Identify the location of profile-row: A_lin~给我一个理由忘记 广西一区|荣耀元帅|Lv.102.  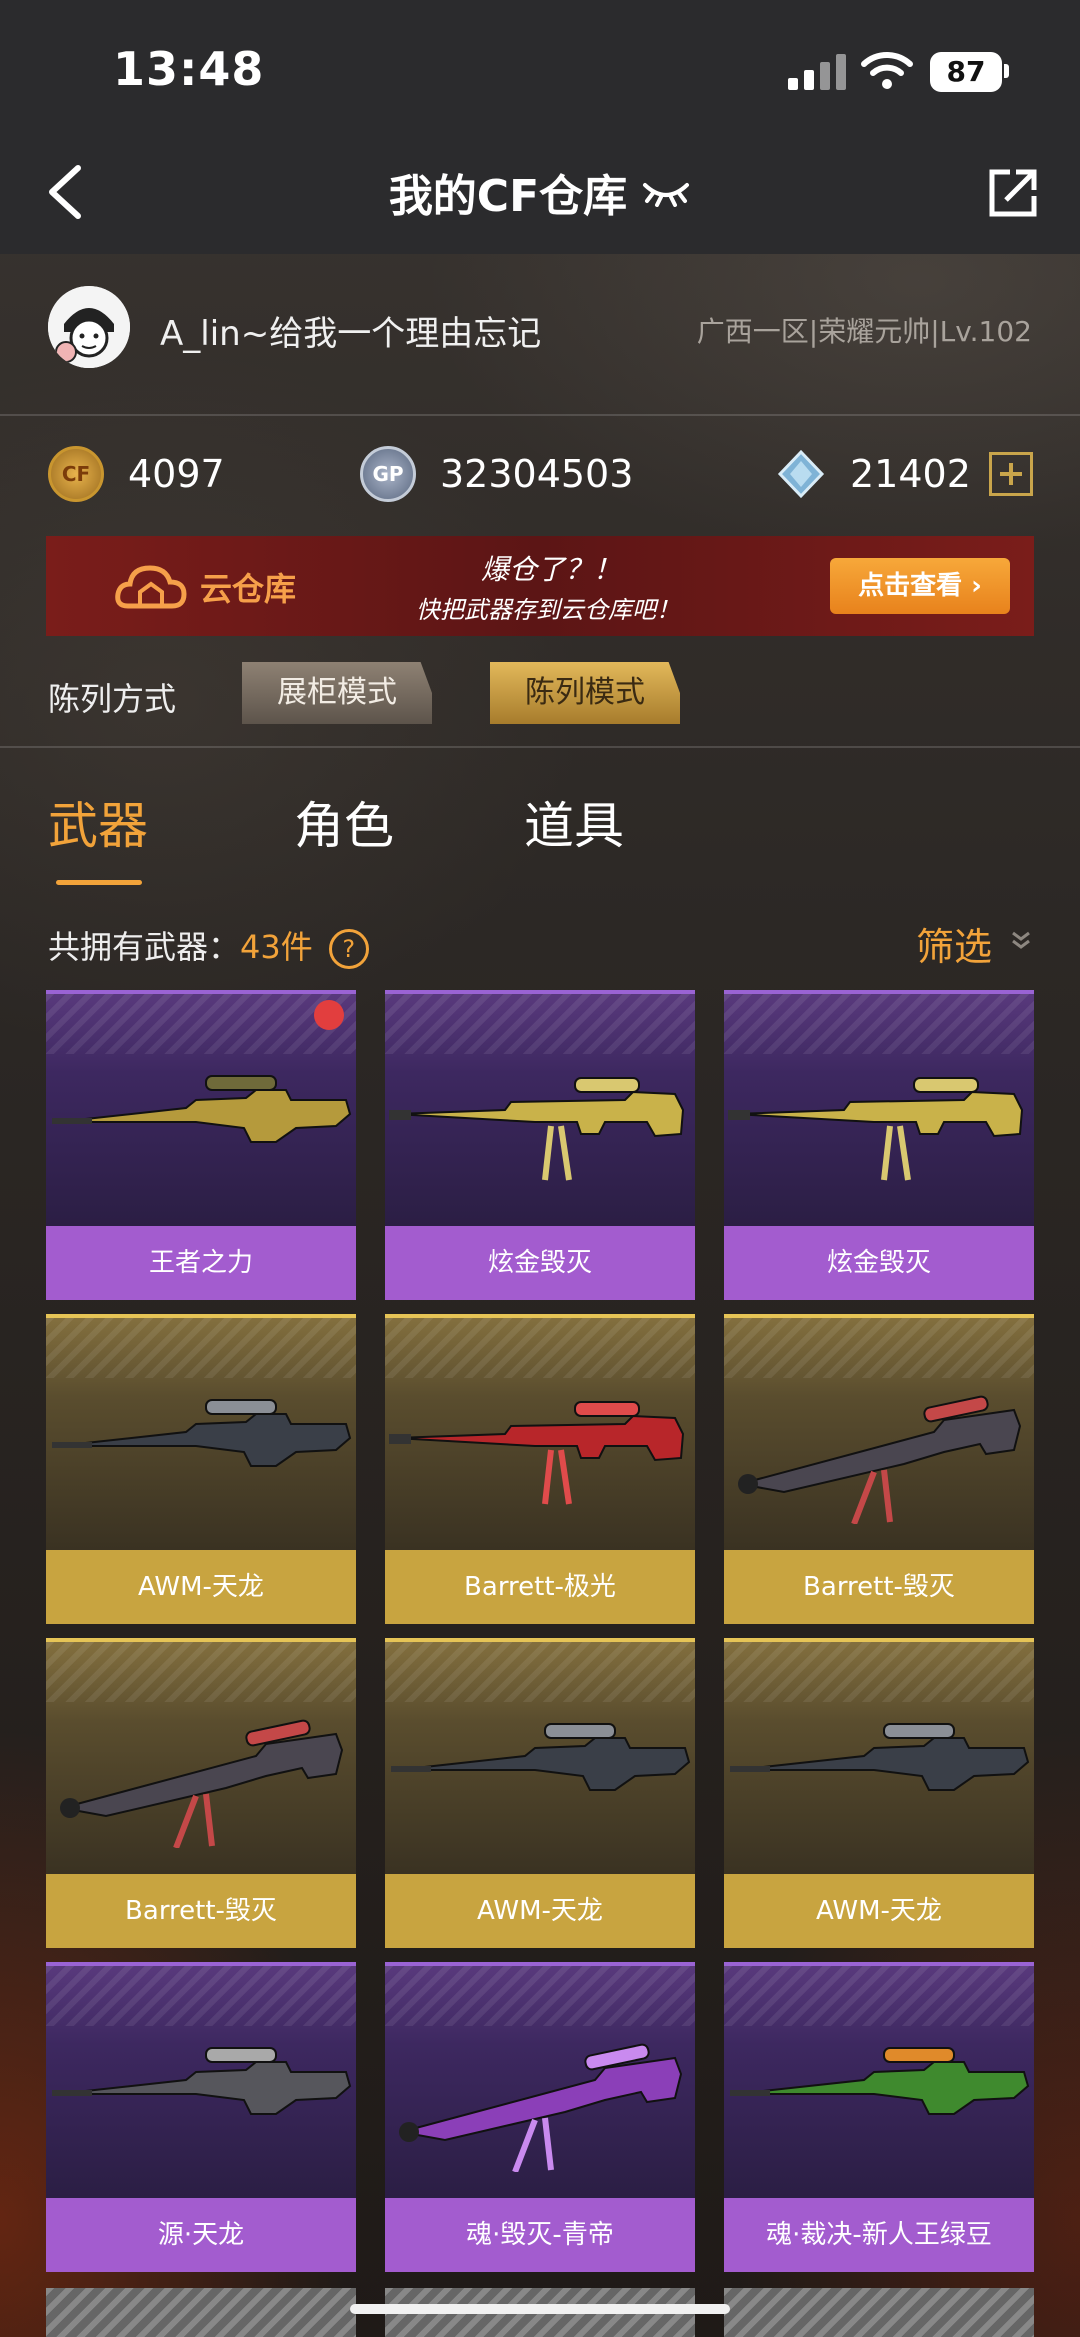
(540, 335).